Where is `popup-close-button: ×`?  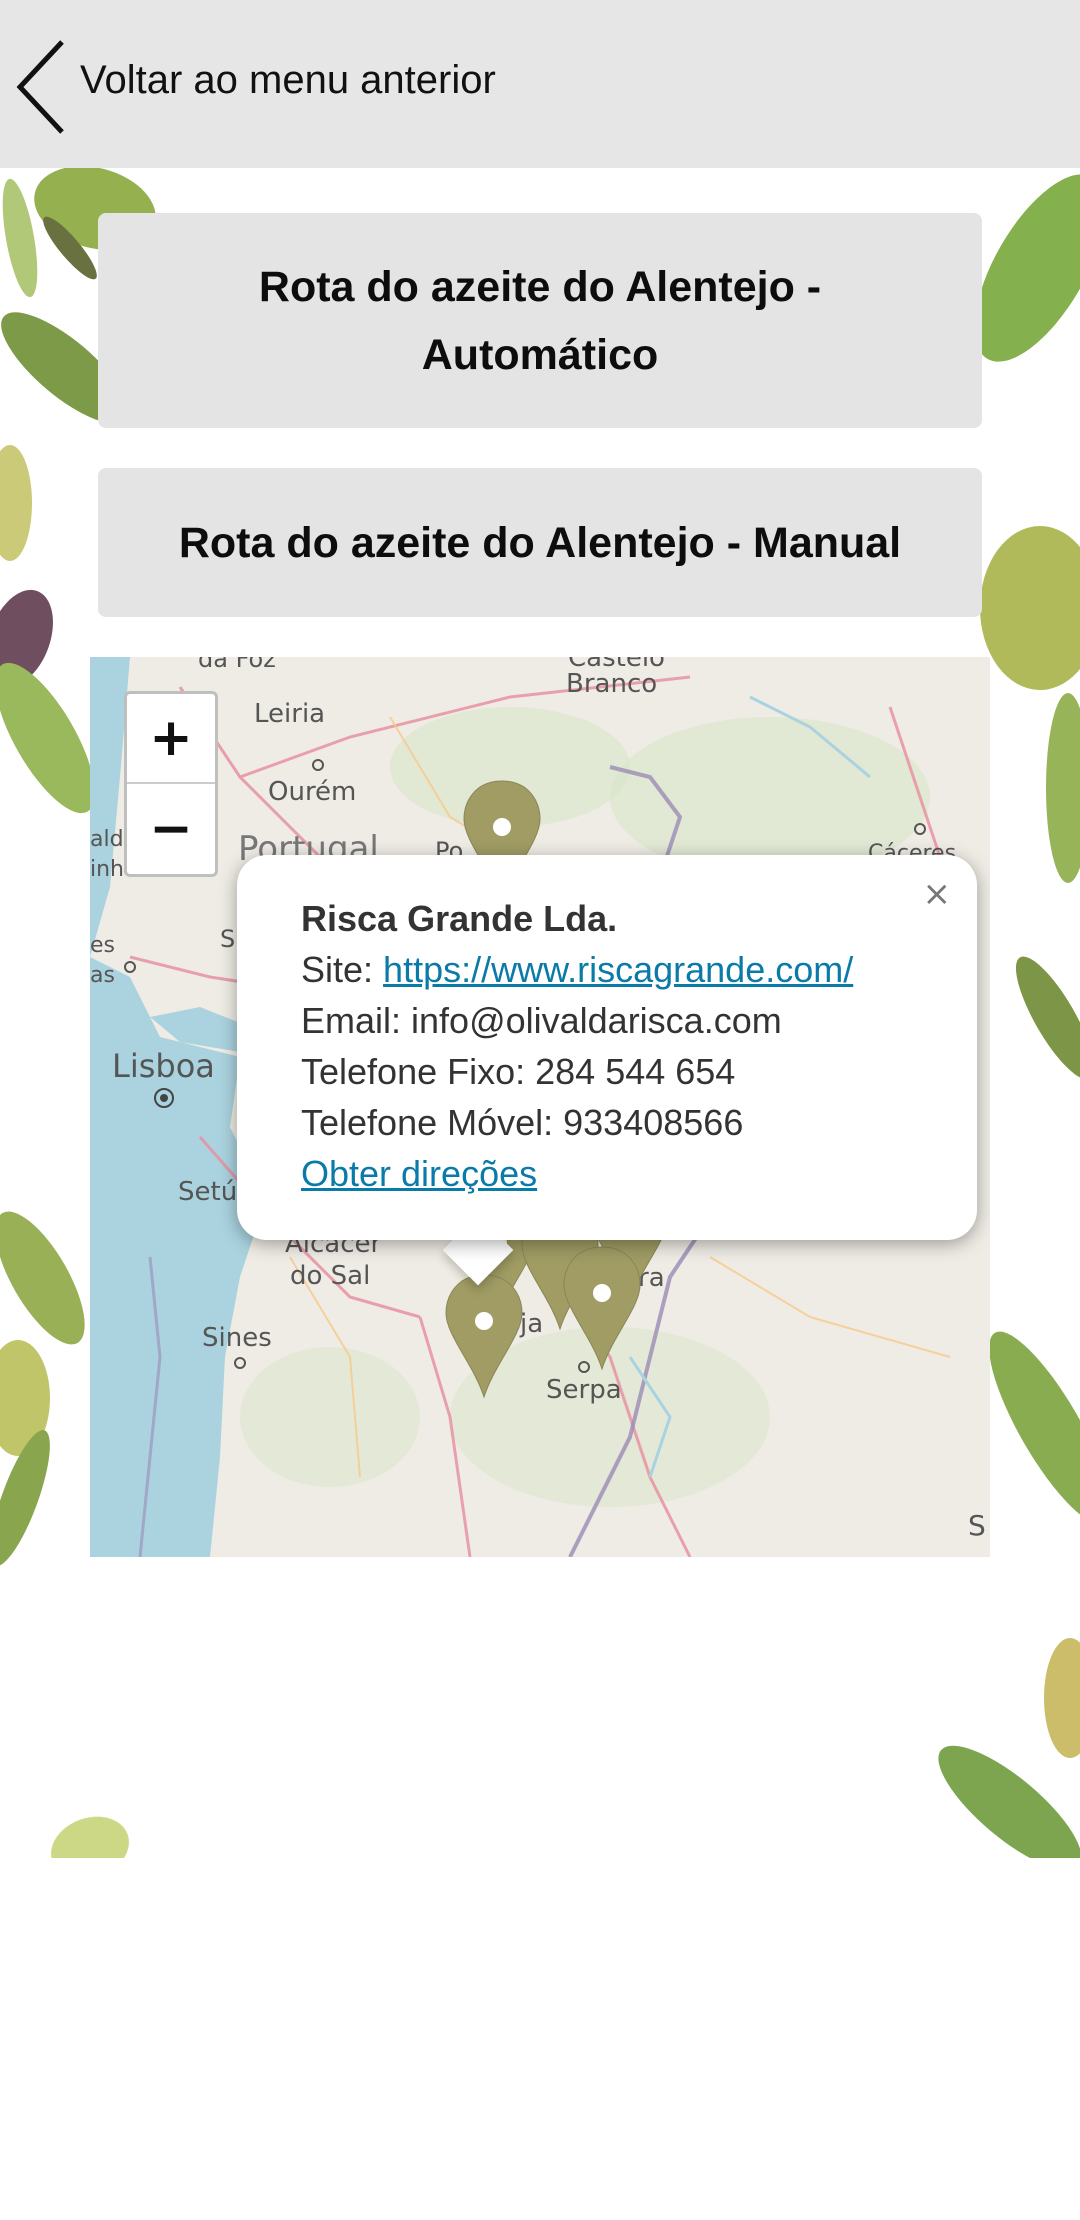 popup-close-button: × is located at coordinates (937, 894).